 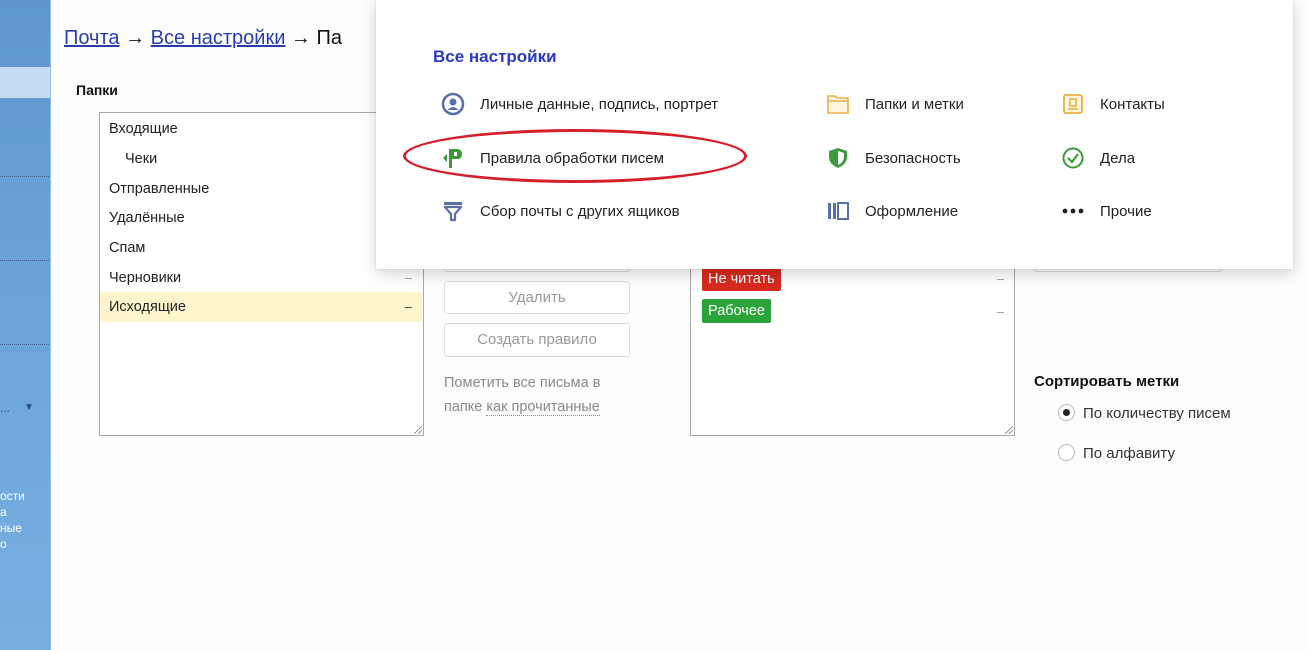 I want to click on folder-label: Чеки, so click(x=141, y=159).